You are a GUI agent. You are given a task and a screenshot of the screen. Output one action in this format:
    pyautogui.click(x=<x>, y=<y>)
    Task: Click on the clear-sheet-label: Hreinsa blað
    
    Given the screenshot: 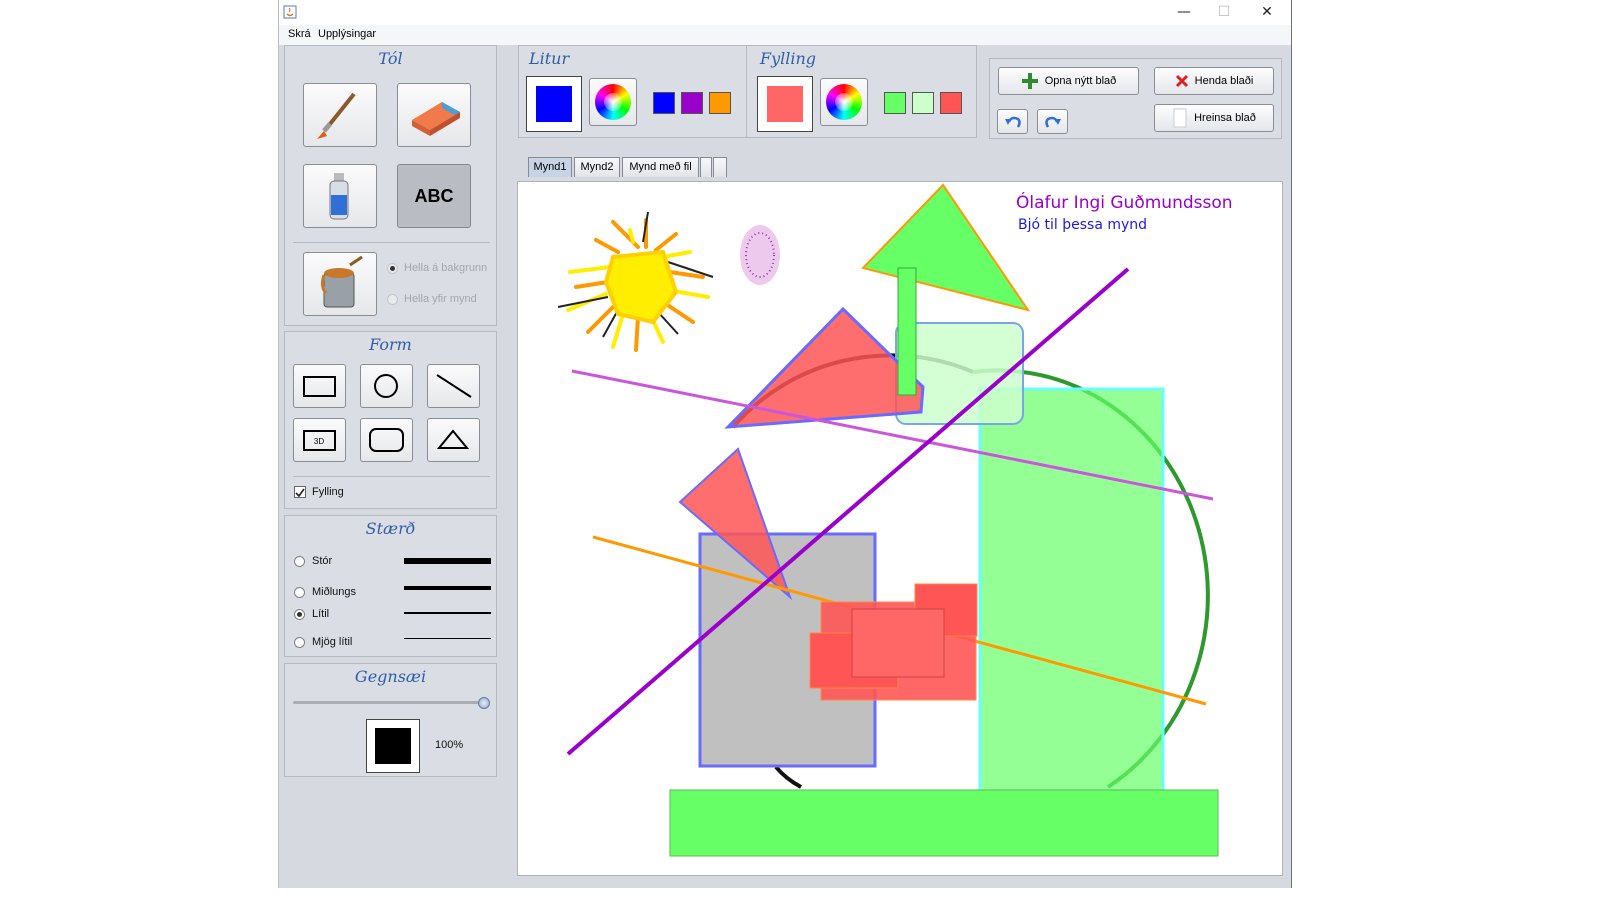 What is the action you would take?
    pyautogui.click(x=1225, y=118)
    